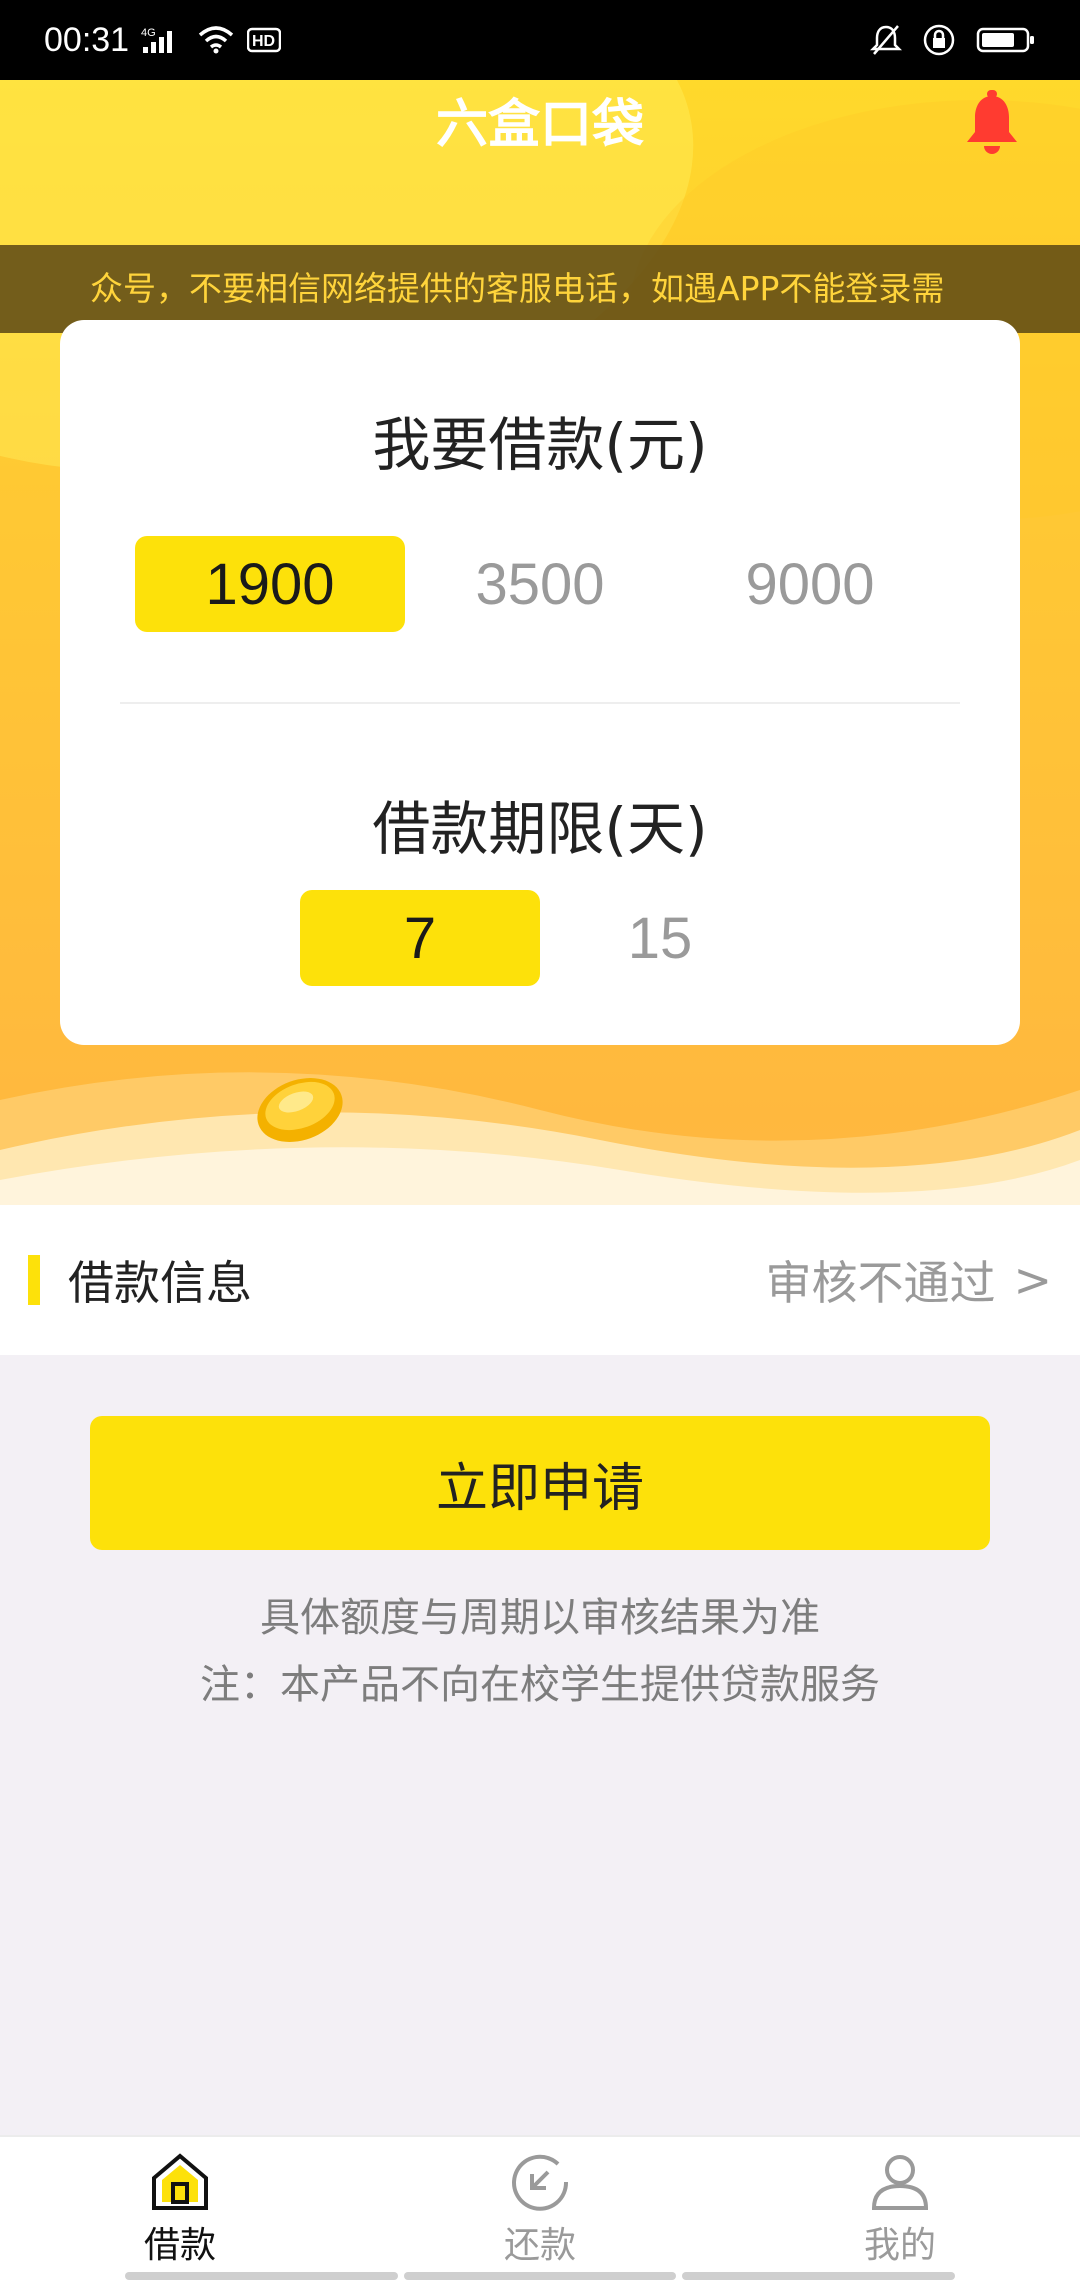 The height and width of the screenshot is (2280, 1080). I want to click on battery-icon, so click(1006, 40).